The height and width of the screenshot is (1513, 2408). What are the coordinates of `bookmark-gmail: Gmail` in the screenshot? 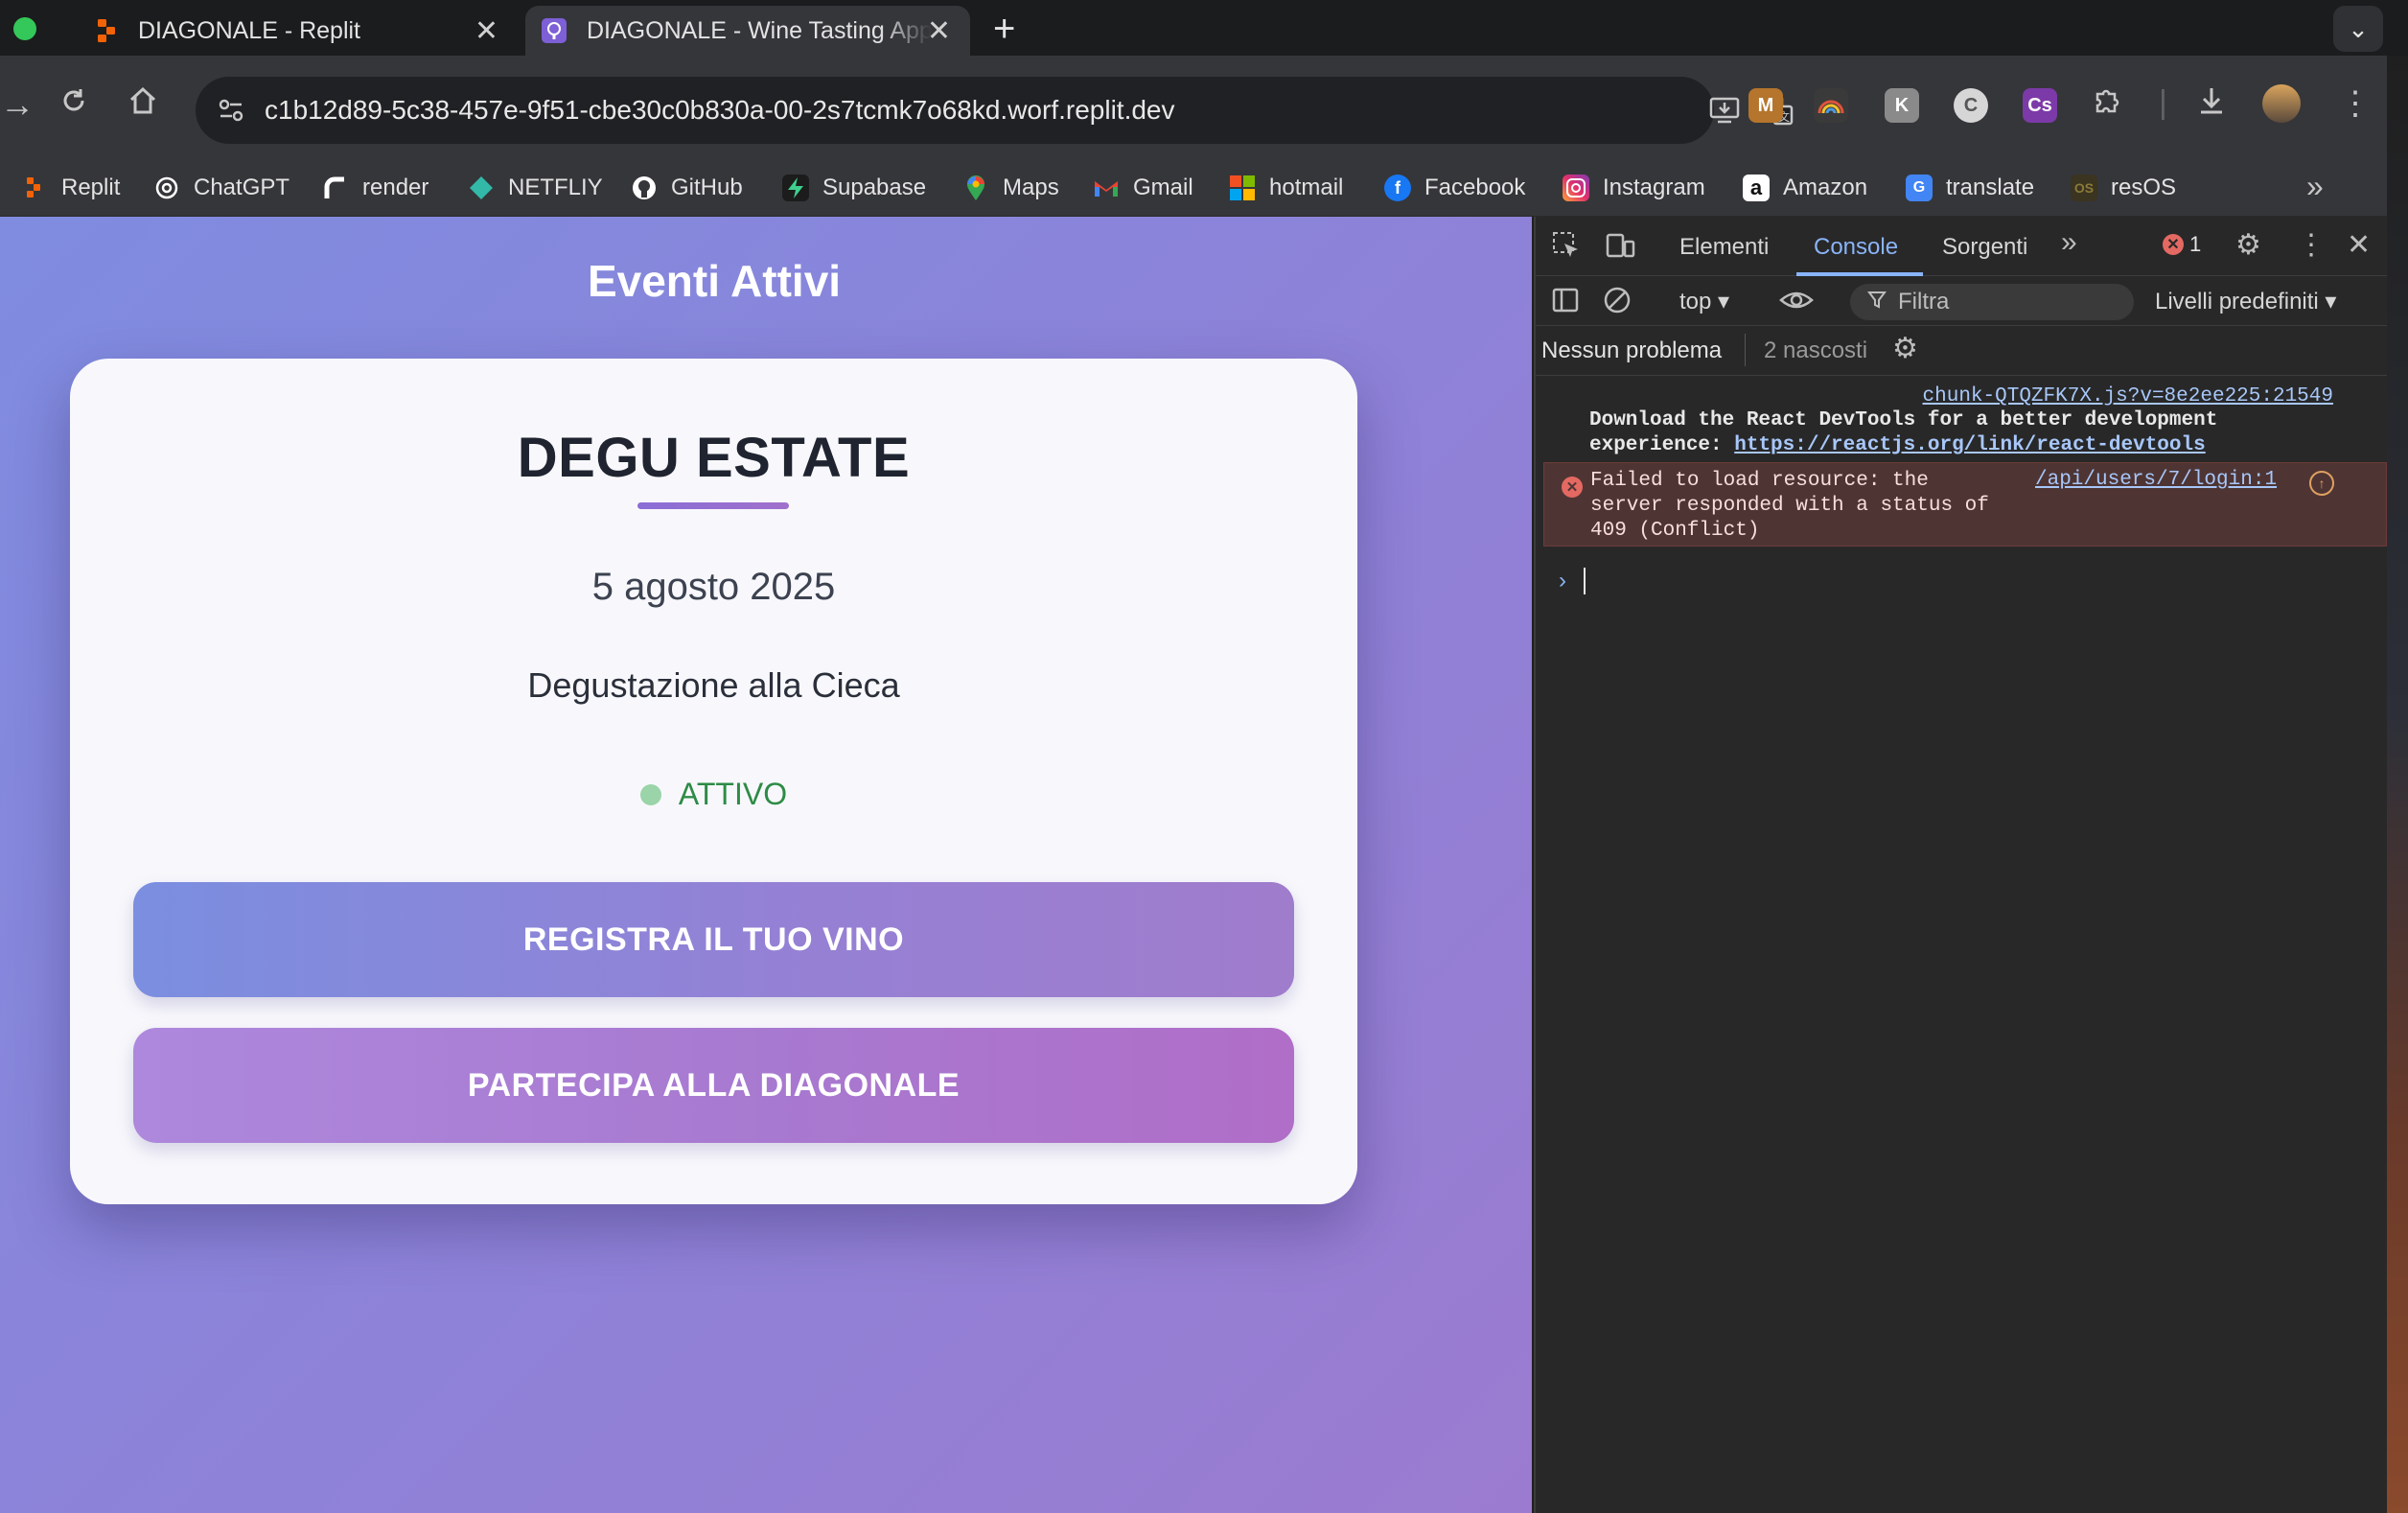 It's located at (1143, 188).